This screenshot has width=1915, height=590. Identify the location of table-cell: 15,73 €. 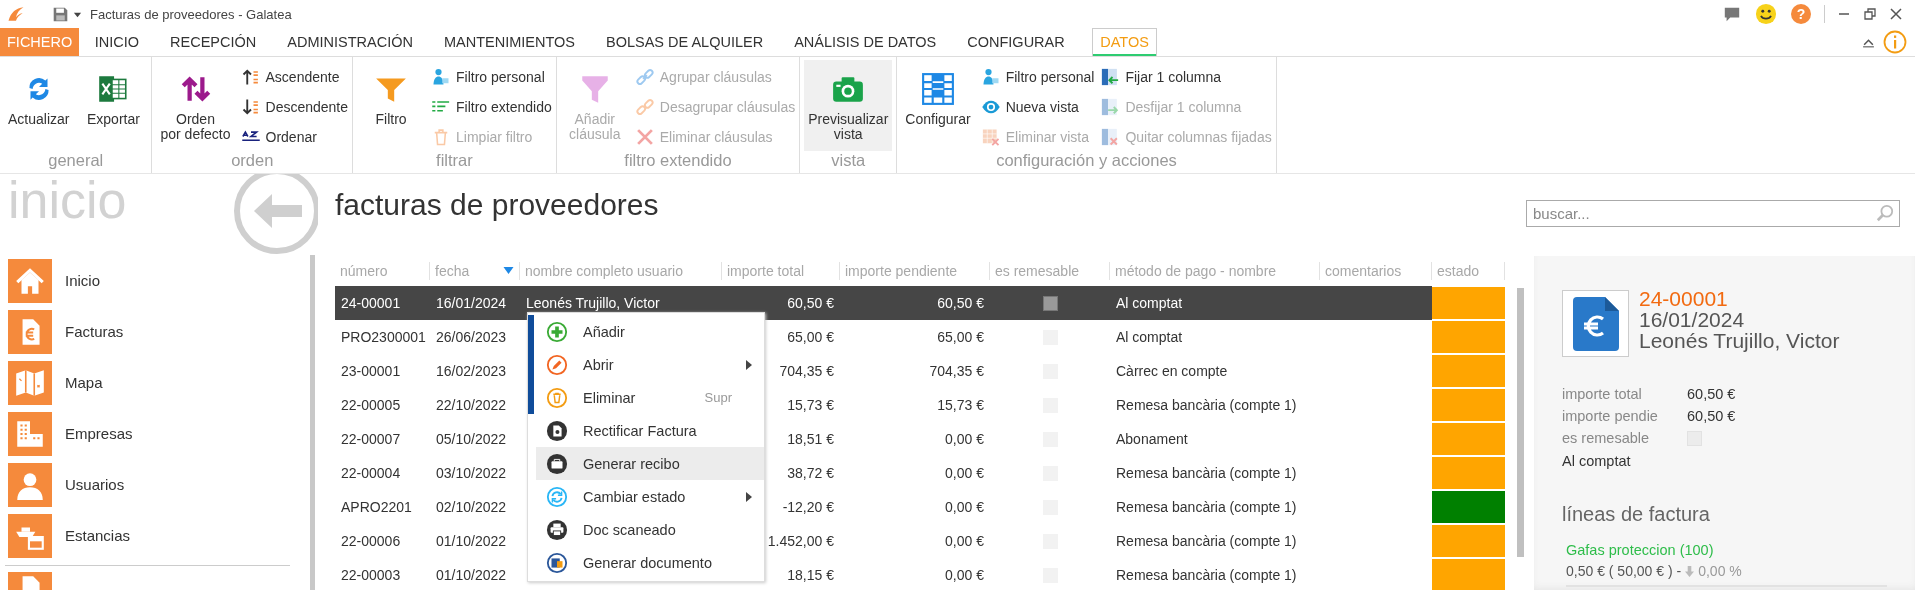
(810, 405).